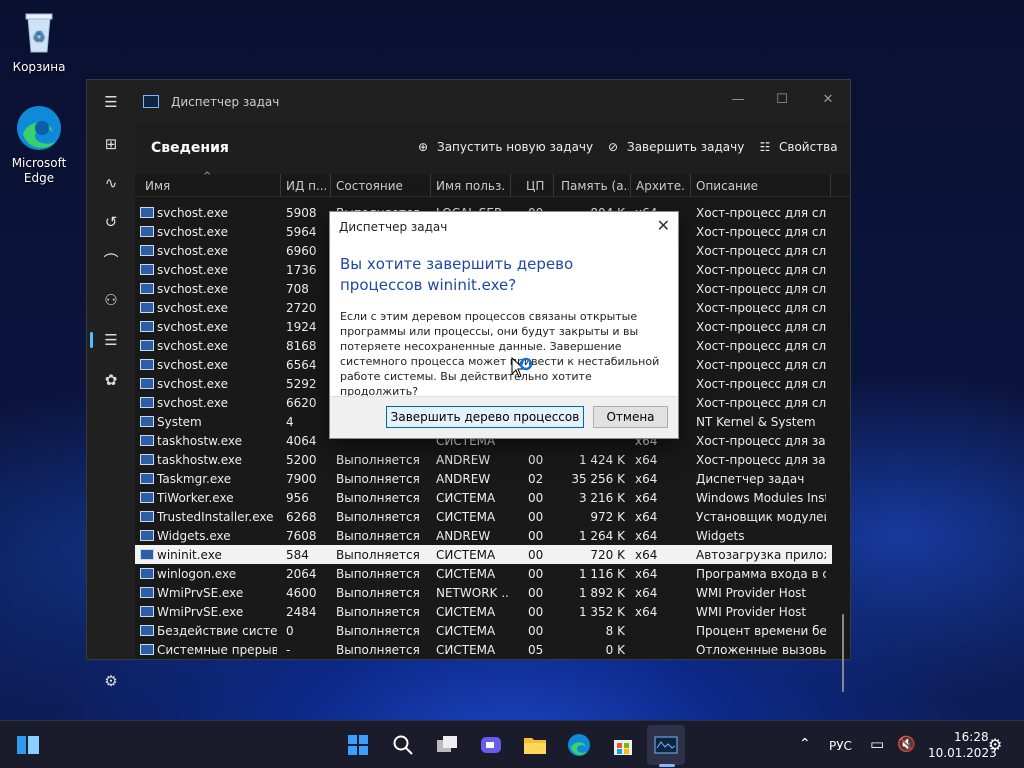 Image resolution: width=1024 pixels, height=768 pixels. Describe the element at coordinates (797, 147) in the screenshot. I see `properties-button: ☷ Свойства` at that location.